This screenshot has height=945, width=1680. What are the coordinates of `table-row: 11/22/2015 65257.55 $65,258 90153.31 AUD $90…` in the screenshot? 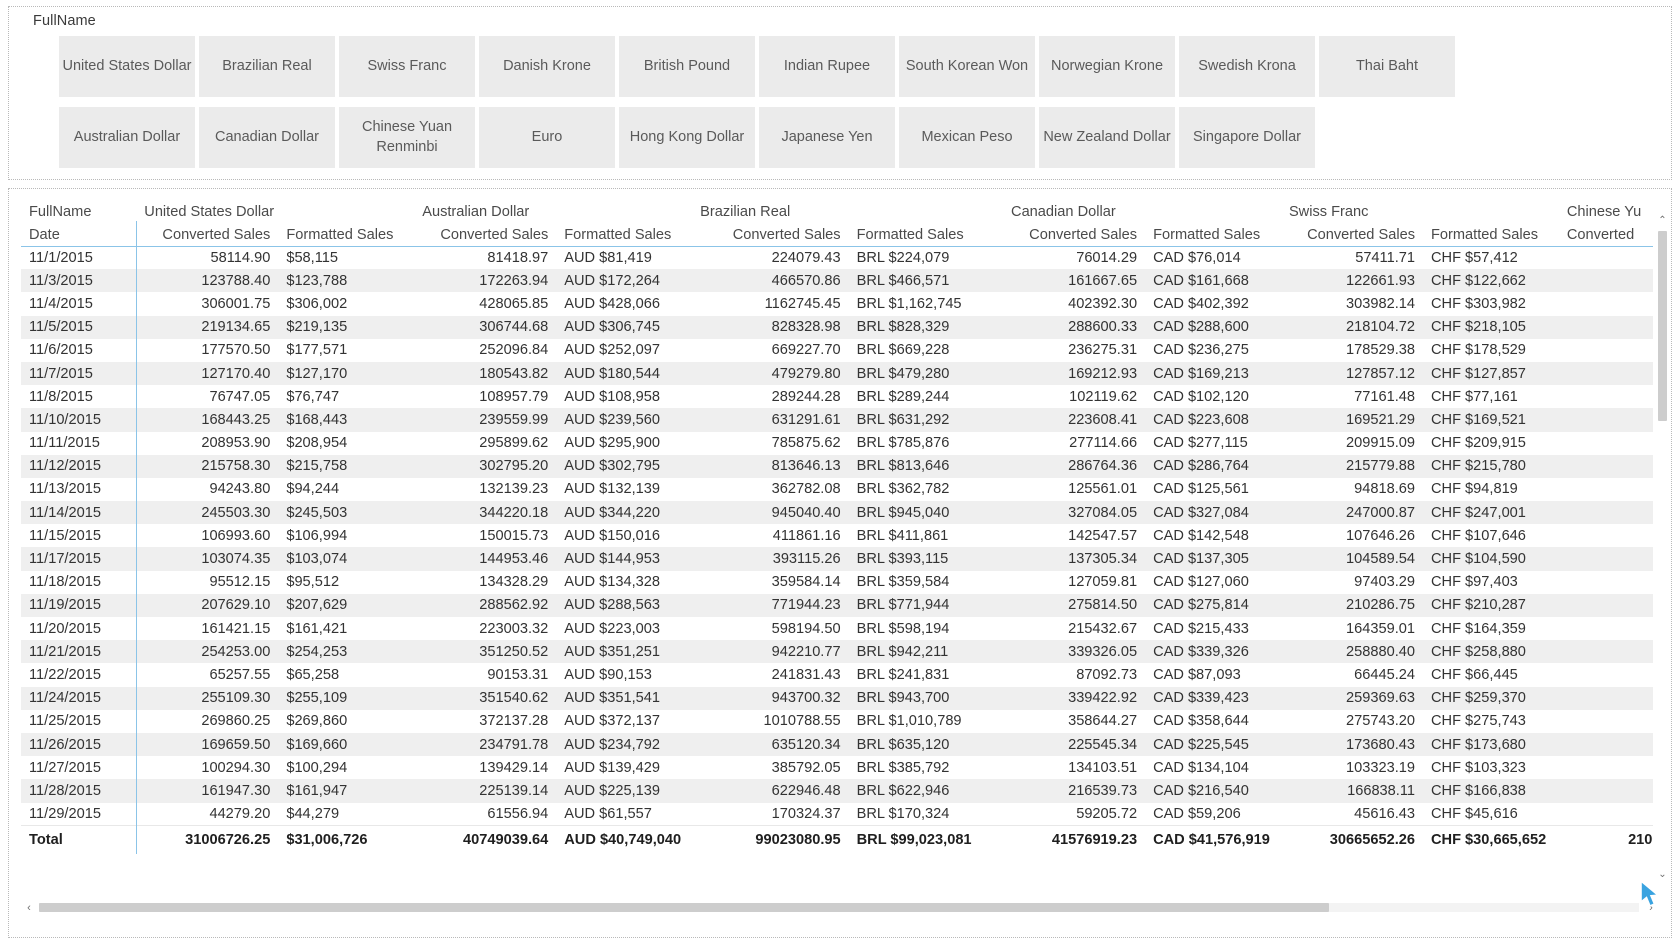 It's located at (846, 675).